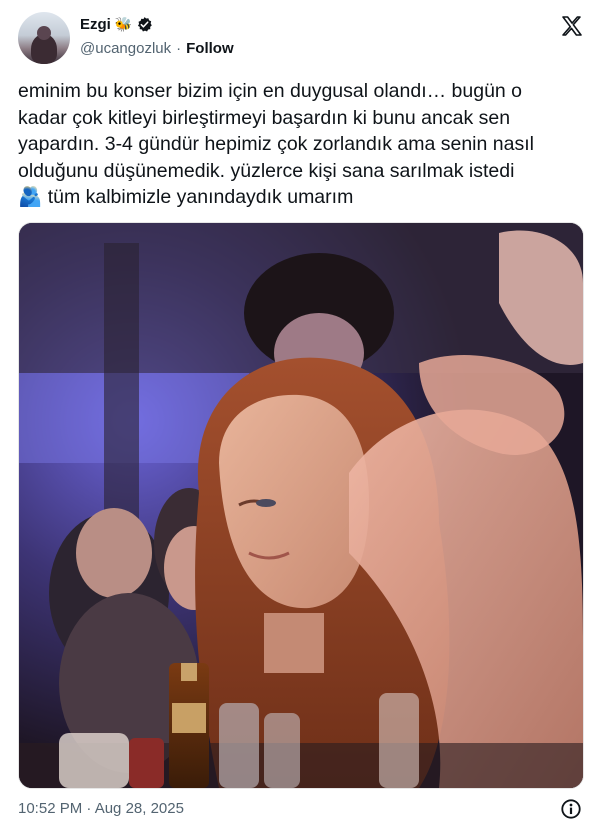 The width and height of the screenshot is (600, 838). I want to click on follow-button: Follow, so click(210, 48).